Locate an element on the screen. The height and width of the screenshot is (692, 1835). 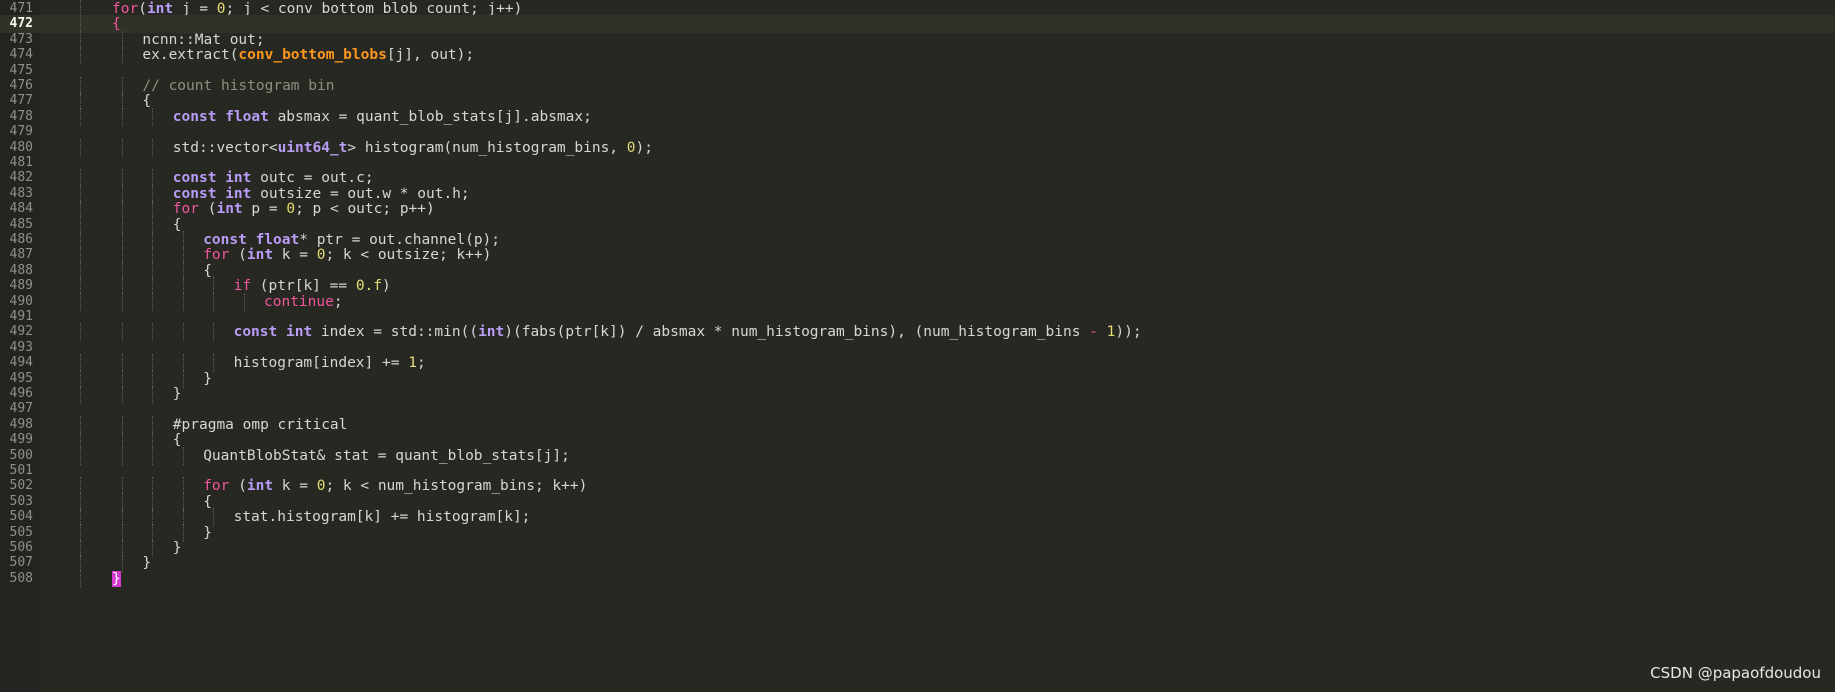
indent-guide is located at coordinates (80, 578).